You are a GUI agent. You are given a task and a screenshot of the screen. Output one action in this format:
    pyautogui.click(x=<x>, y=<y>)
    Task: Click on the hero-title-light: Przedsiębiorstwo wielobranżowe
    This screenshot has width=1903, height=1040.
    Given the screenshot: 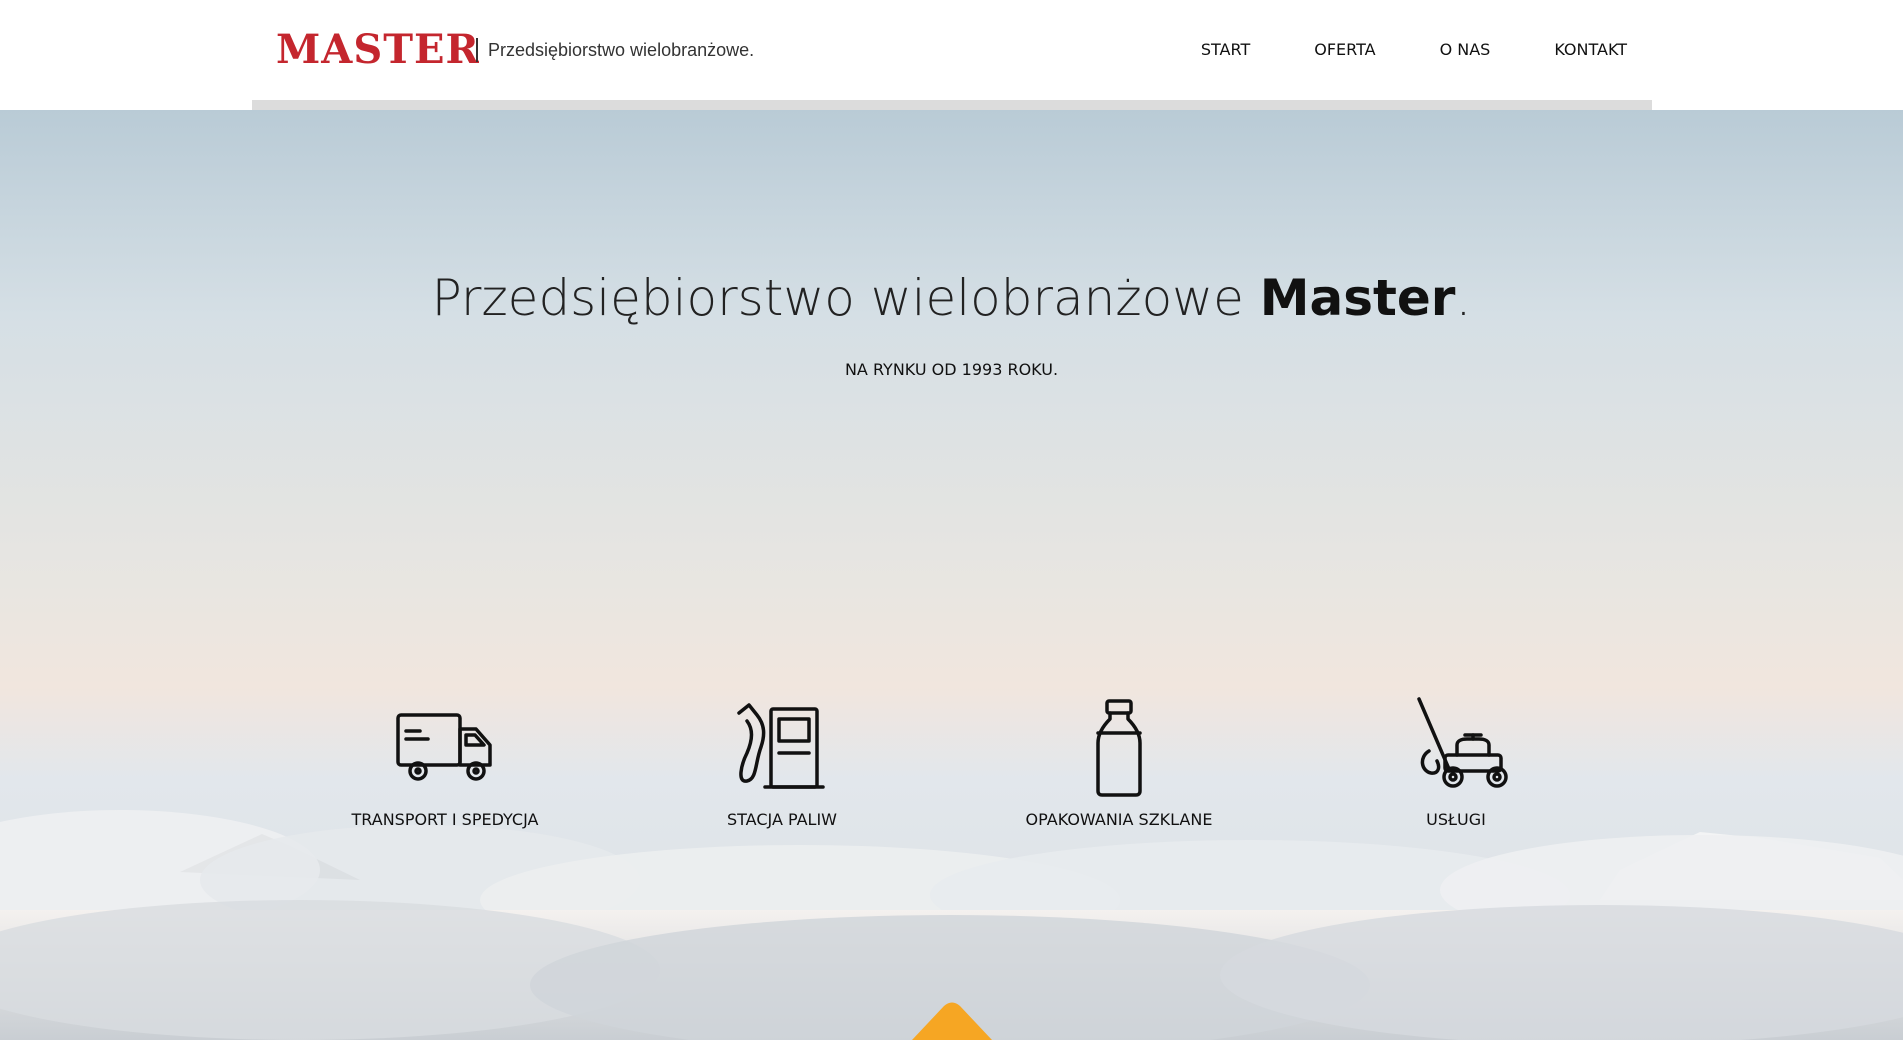 What is the action you would take?
    pyautogui.click(x=845, y=298)
    